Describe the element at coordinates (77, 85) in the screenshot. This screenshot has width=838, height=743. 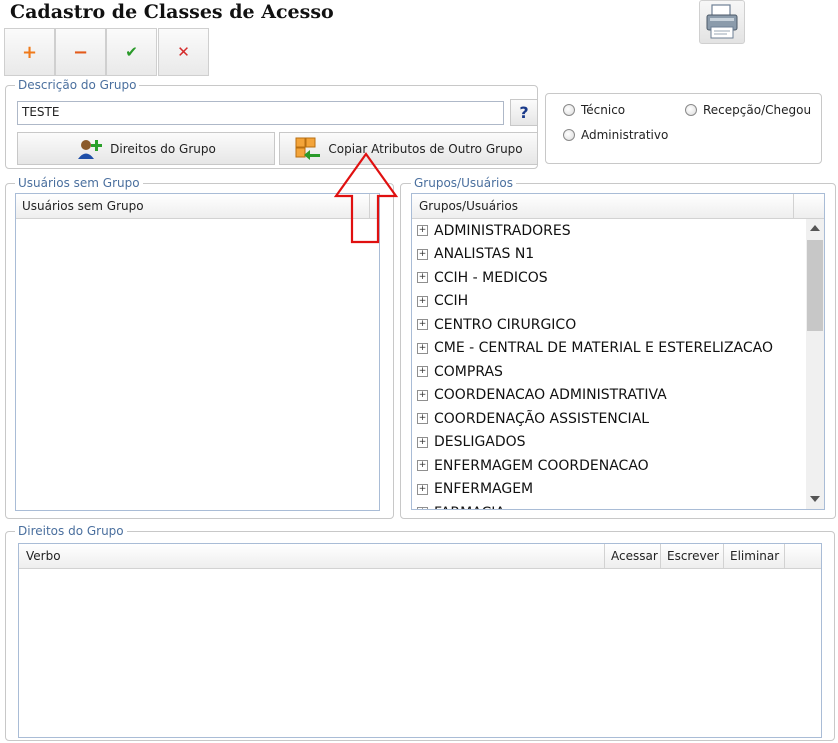
I see `descricao-legend: Descrição do Grupo` at that location.